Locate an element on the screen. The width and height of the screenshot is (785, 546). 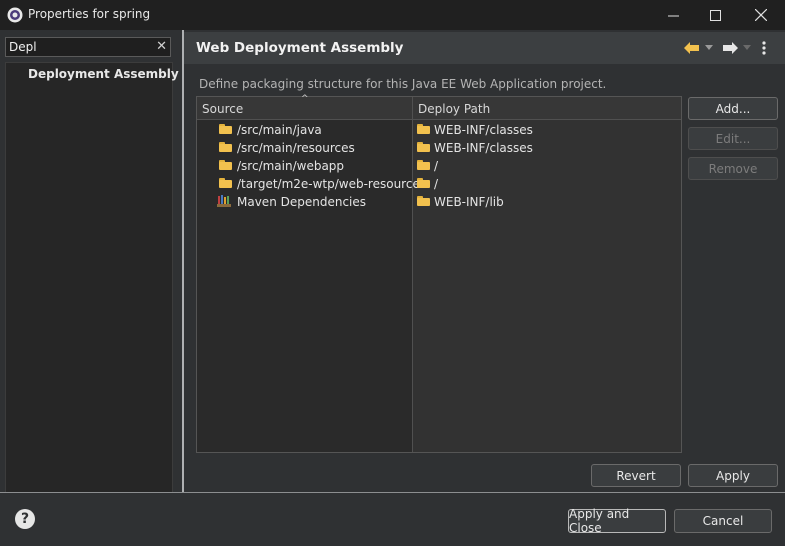
help-icon: ? is located at coordinates (25, 519).